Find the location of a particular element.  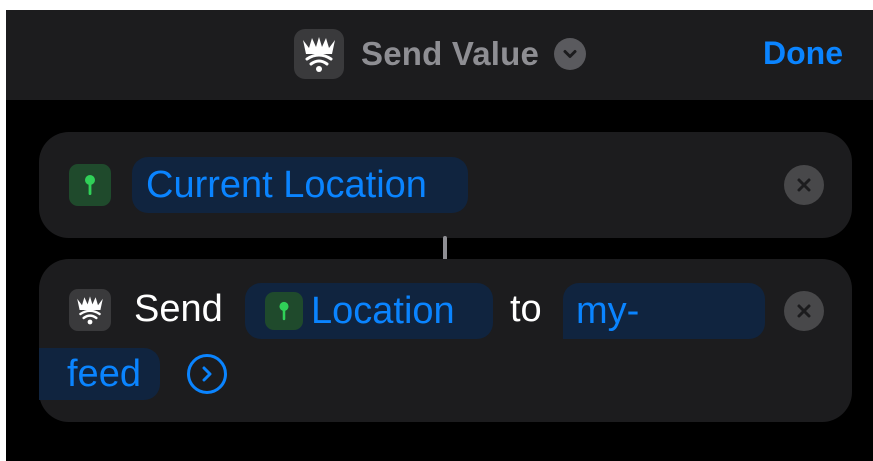

send-verb-label: Send is located at coordinates (178, 309).